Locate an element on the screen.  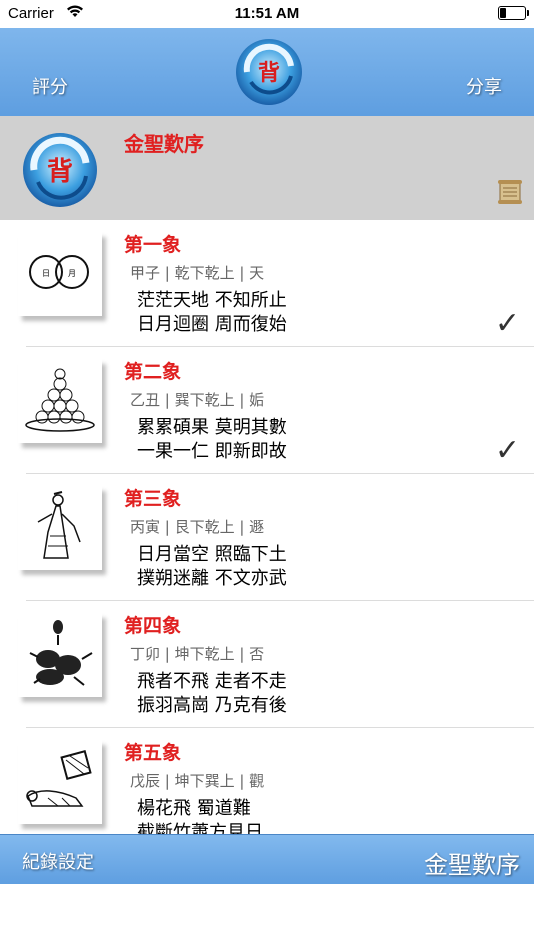
item-subtitle: 甲子 | 乾下乾上 | 天 is located at coordinates (197, 273).